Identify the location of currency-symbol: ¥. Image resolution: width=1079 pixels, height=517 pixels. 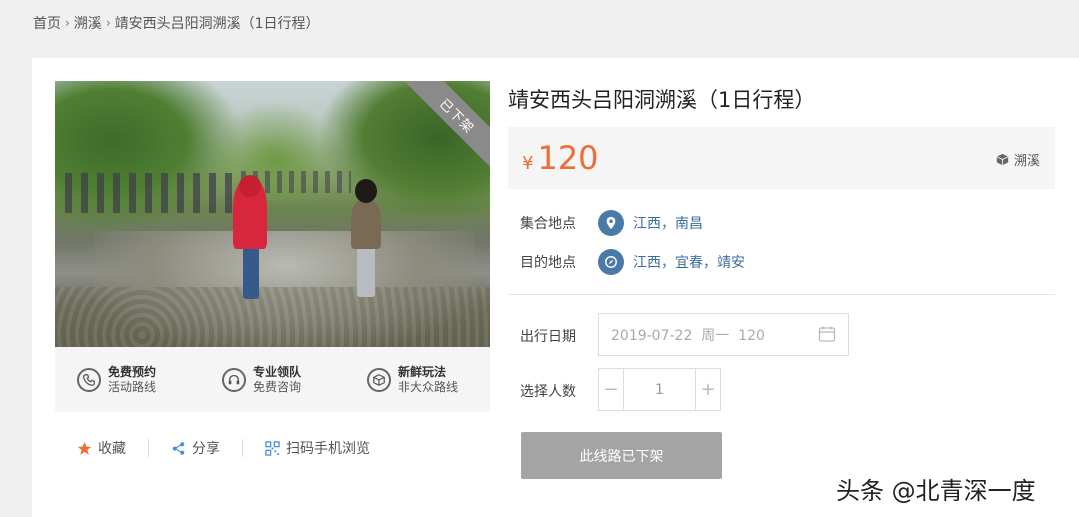
(528, 163).